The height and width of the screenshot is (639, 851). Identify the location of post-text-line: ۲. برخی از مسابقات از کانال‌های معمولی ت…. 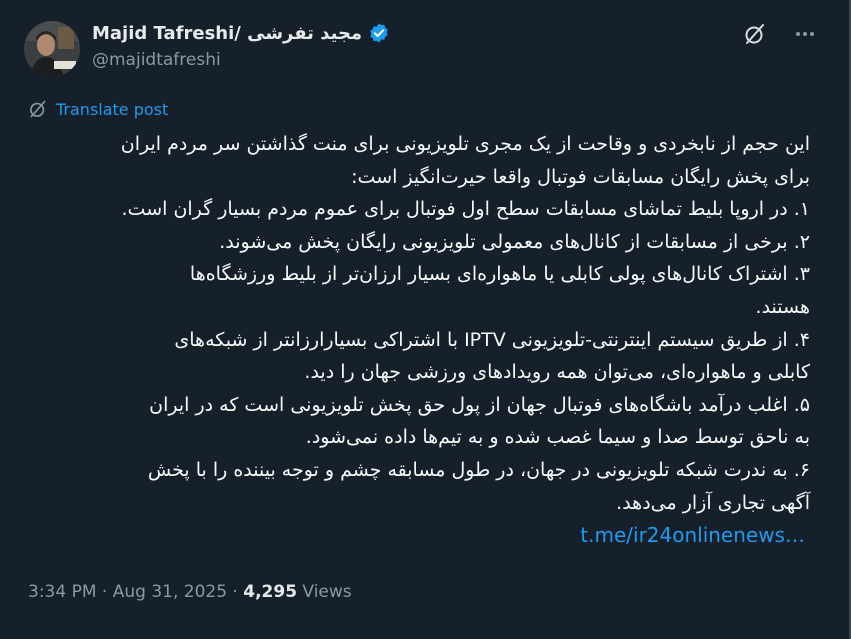
(514, 241).